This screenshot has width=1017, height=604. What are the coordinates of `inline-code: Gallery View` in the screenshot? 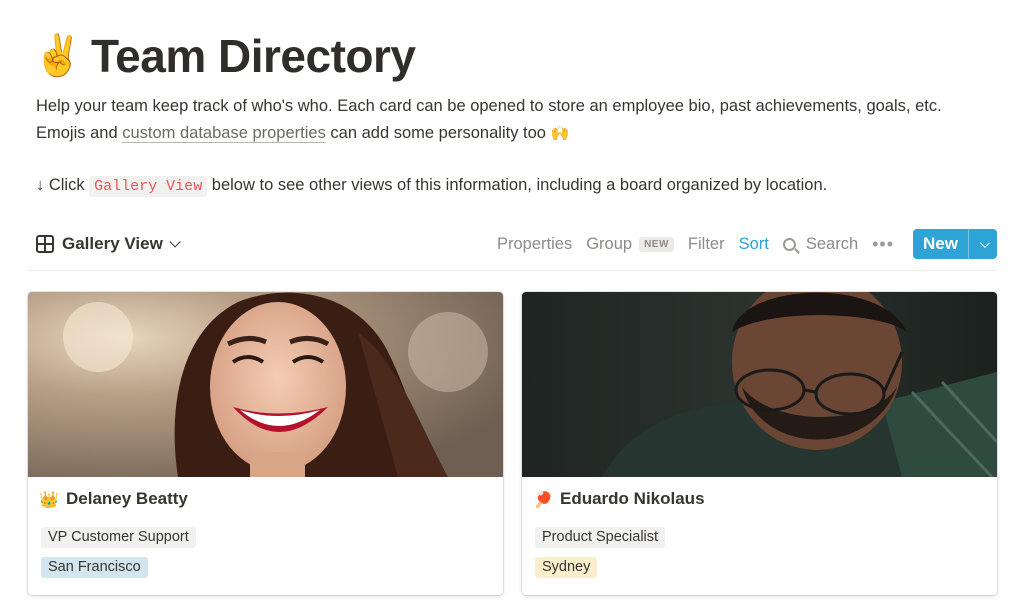 It's located at (148, 186).